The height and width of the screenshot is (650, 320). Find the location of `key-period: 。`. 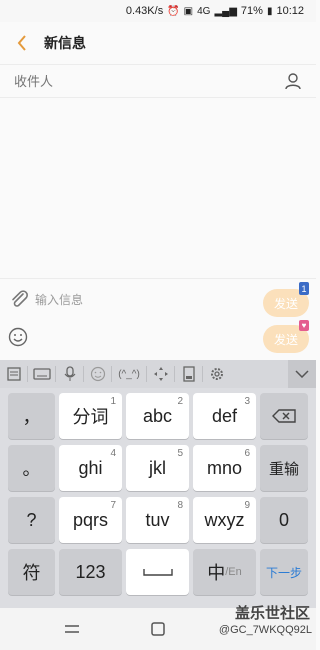

key-period: 。 is located at coordinates (31, 468).